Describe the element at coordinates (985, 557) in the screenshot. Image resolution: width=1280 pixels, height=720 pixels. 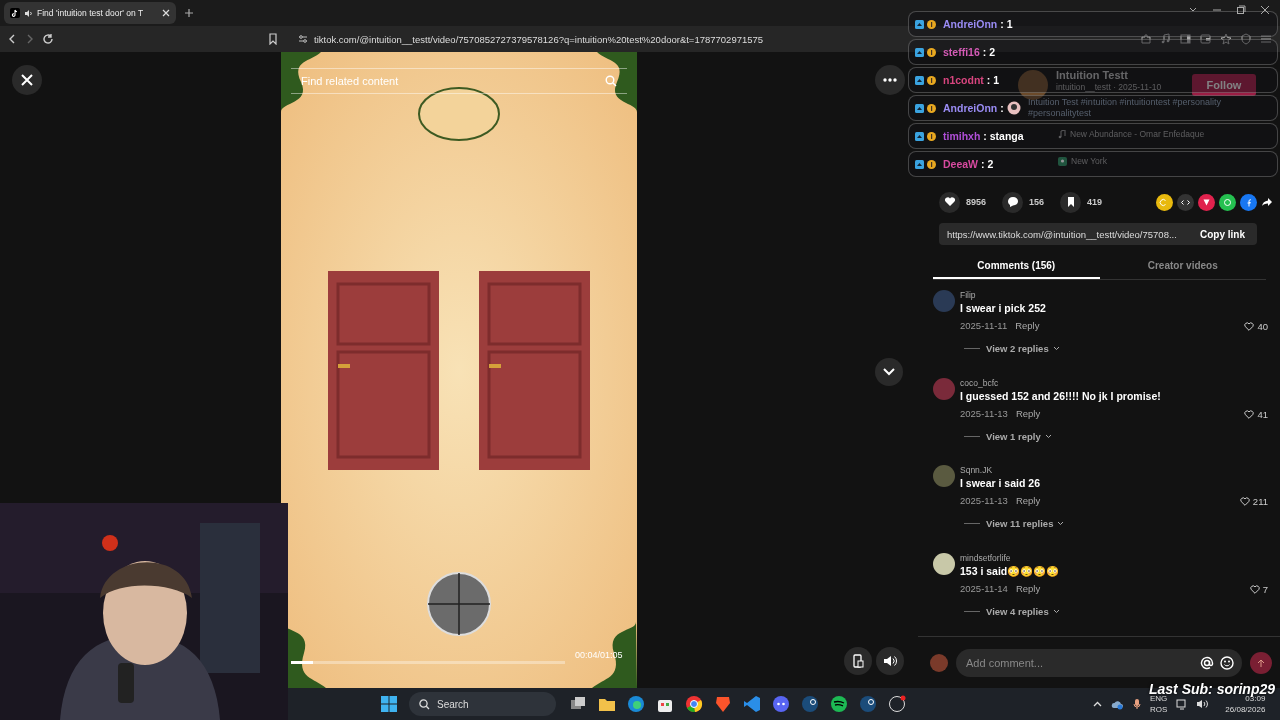
I see `comment-username: mindsetforlife` at that location.